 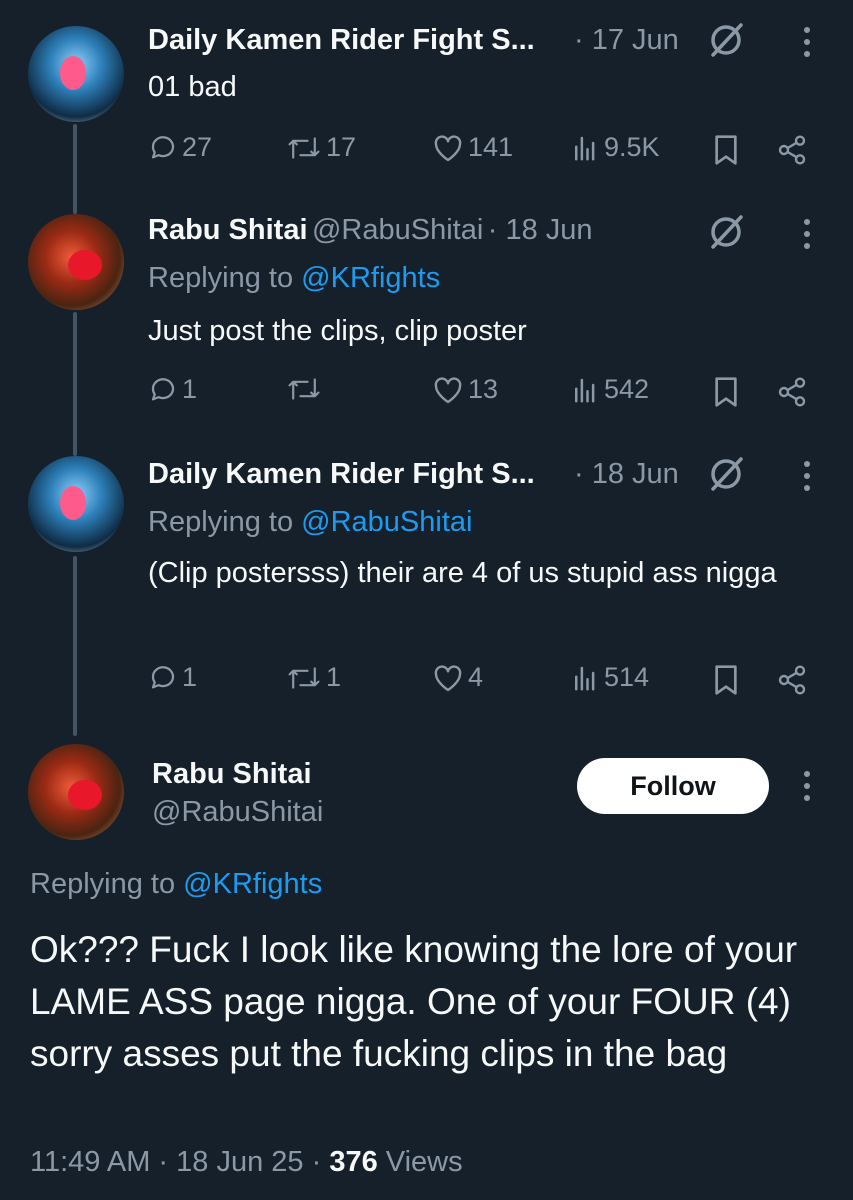 What do you see at coordinates (476, 677) in the screenshot?
I see `like-count: 4` at bounding box center [476, 677].